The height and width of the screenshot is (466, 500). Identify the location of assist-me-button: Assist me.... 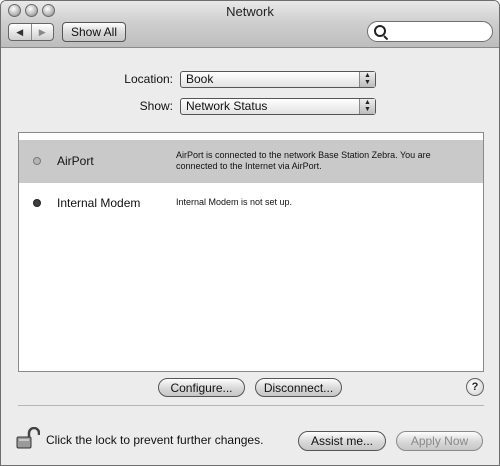
(342, 441).